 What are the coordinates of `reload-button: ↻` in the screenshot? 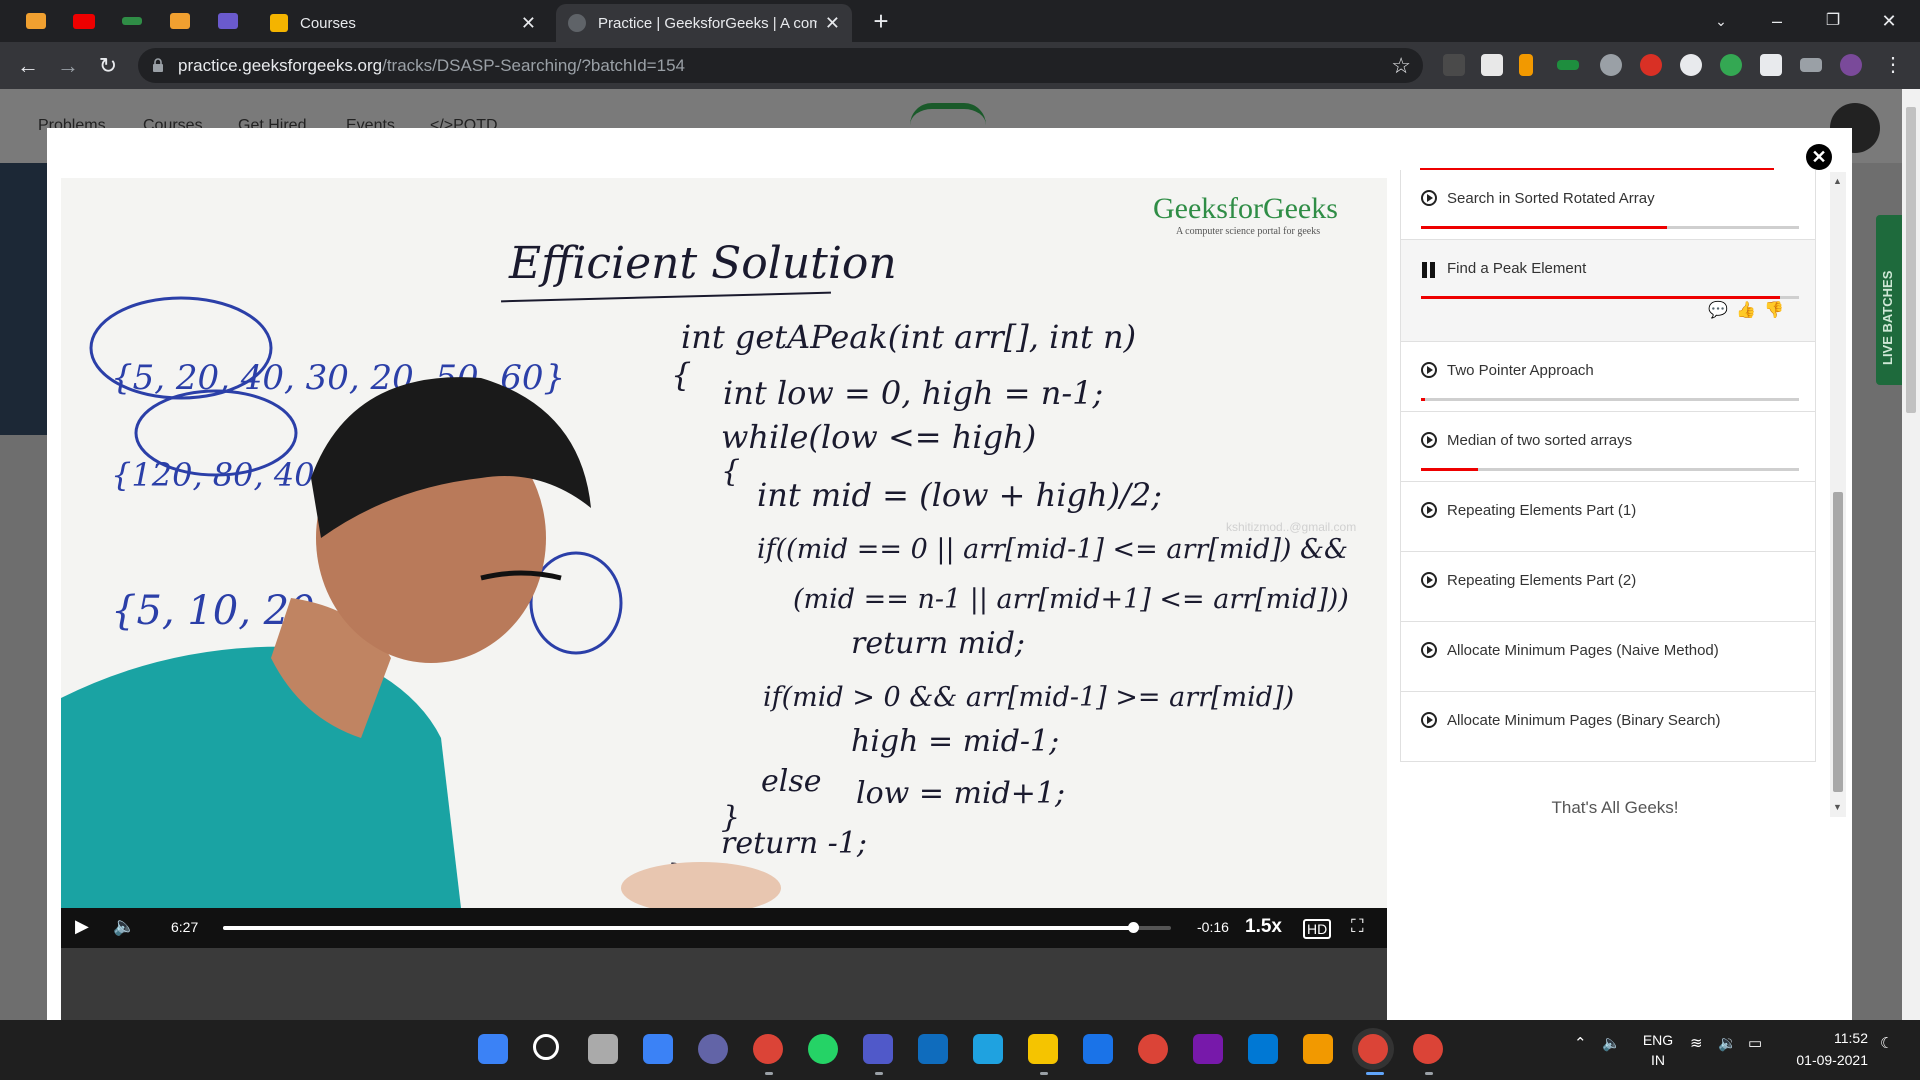 It's located at (108, 66).